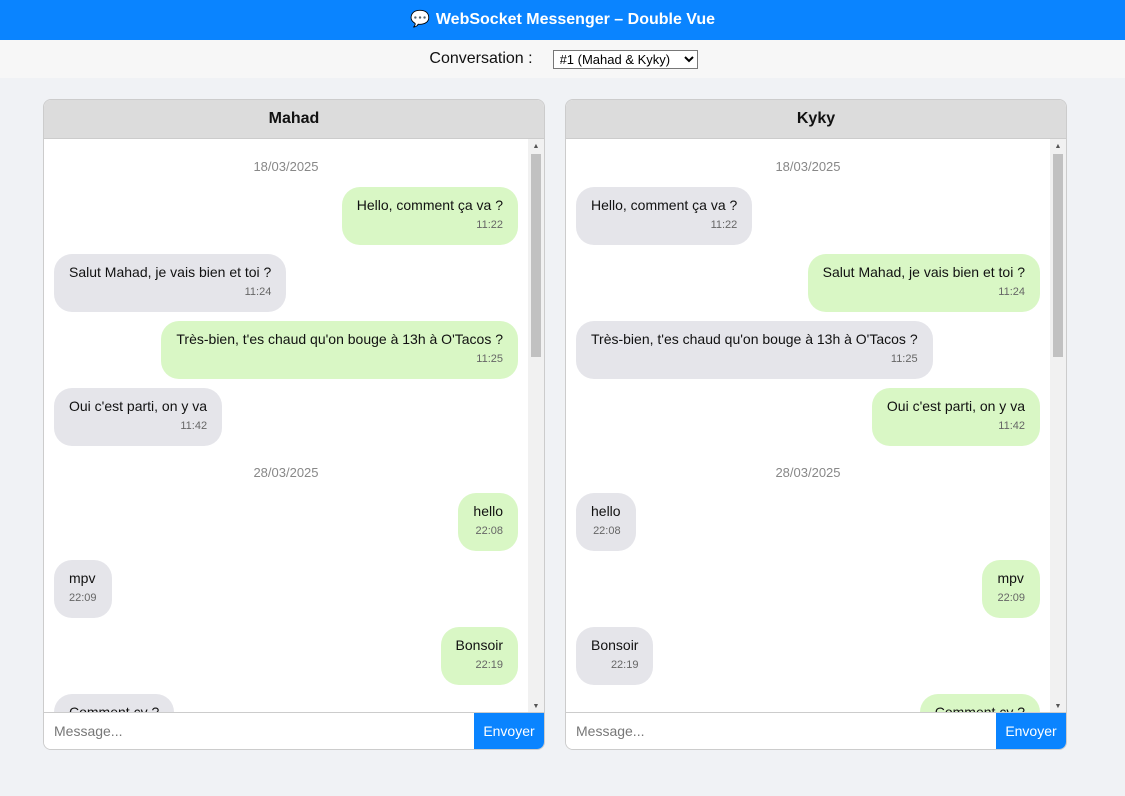  What do you see at coordinates (479, 656) in the screenshot?
I see `sent-message-bubble: Bonsoir 22:19` at bounding box center [479, 656].